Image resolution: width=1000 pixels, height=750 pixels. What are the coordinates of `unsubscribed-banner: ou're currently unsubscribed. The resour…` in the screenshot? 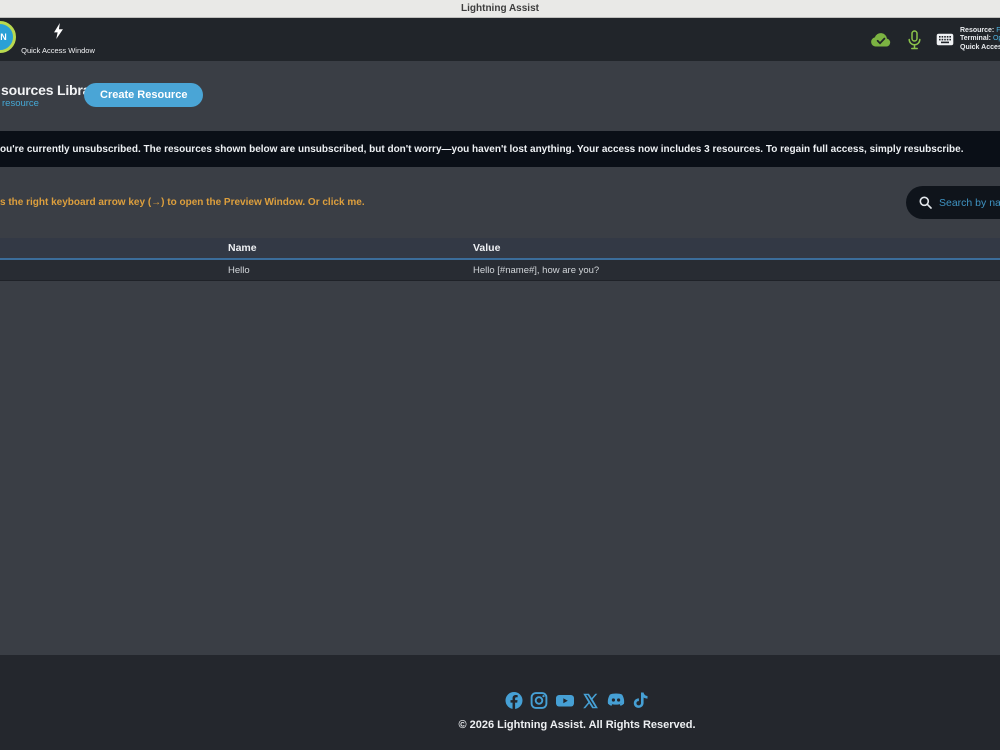 It's located at (500, 149).